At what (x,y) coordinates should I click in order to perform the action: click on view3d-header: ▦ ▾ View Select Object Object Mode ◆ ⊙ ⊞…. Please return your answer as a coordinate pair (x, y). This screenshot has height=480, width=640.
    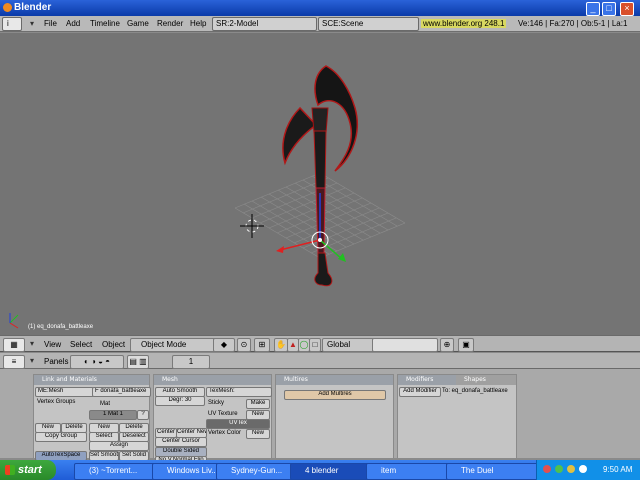
    Looking at the image, I should click on (320, 343).